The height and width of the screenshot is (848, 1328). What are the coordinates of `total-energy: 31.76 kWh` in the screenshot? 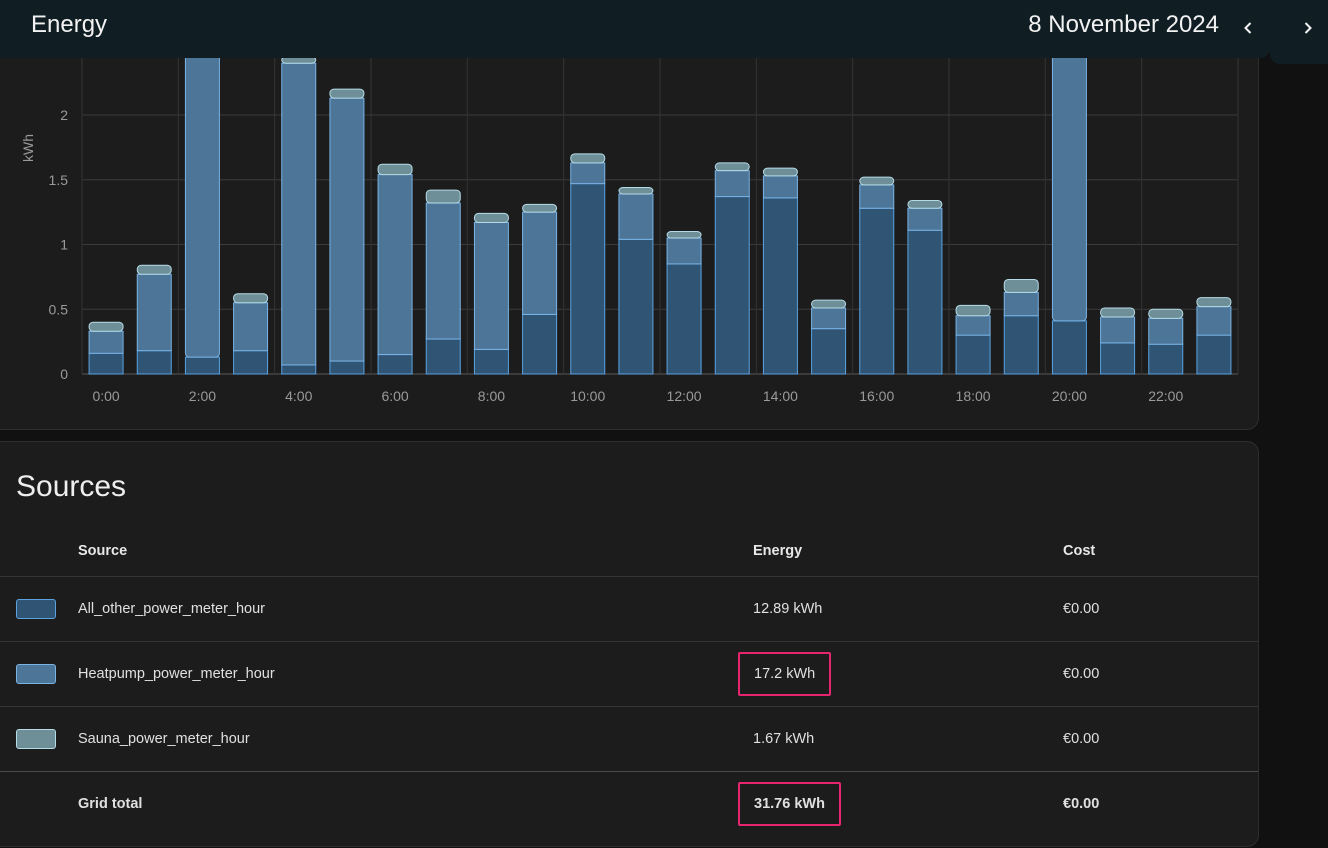 It's located at (789, 804).